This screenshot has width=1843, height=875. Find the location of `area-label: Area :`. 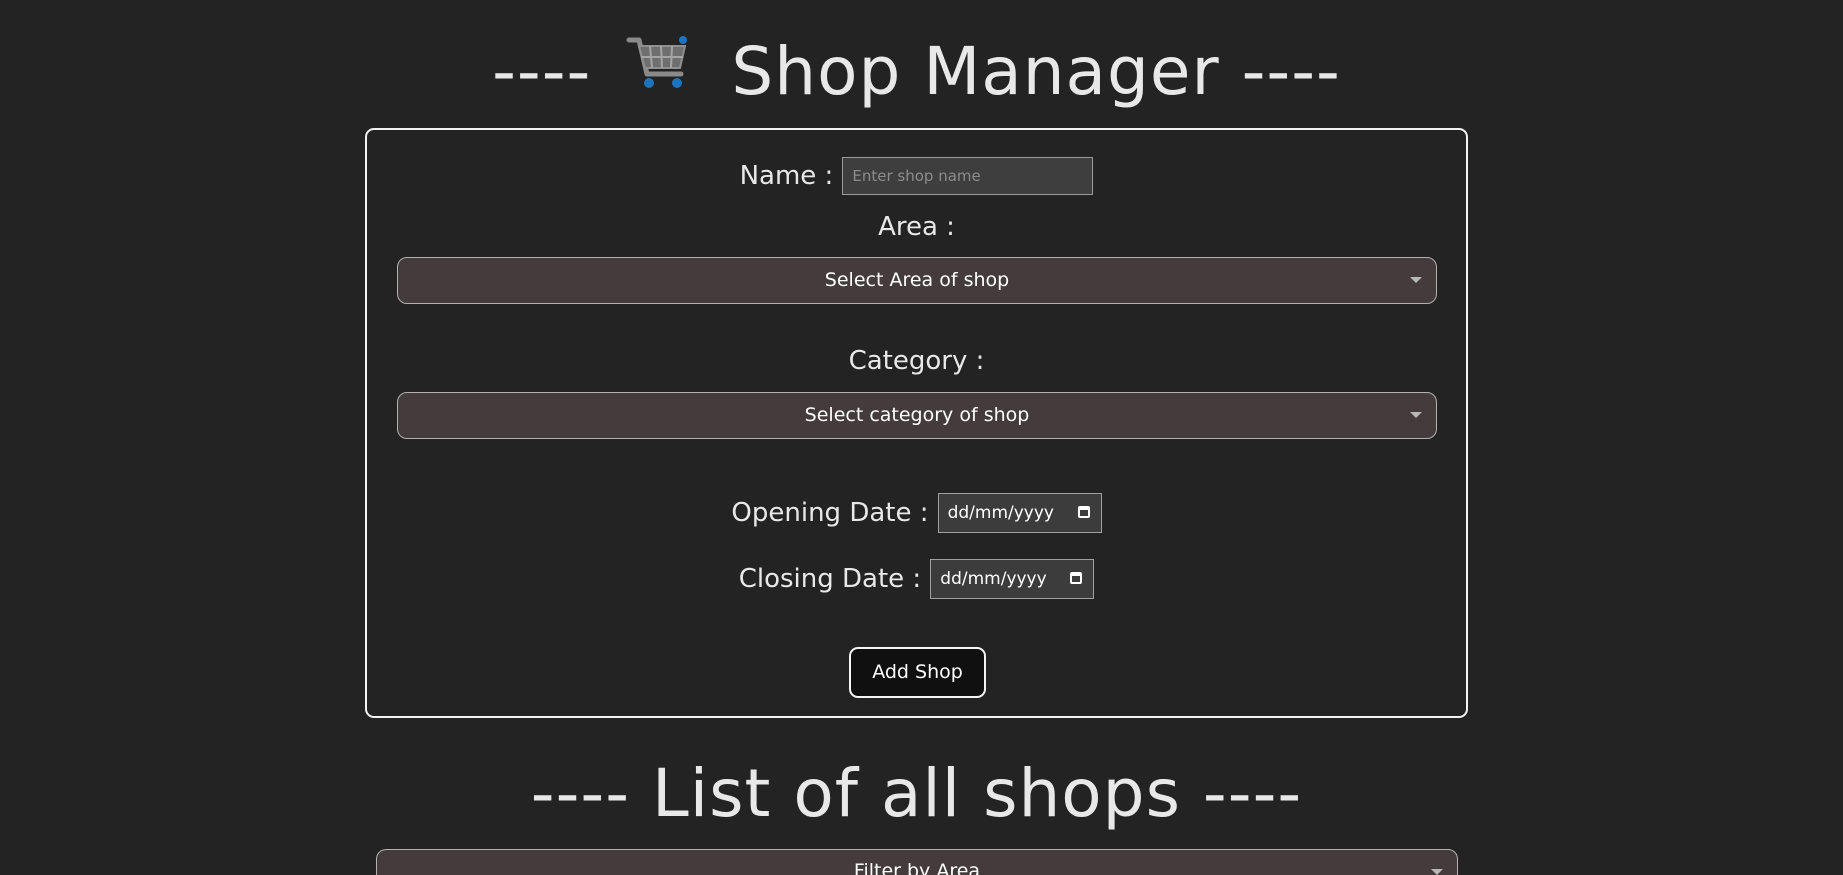

area-label: Area : is located at coordinates (916, 227).